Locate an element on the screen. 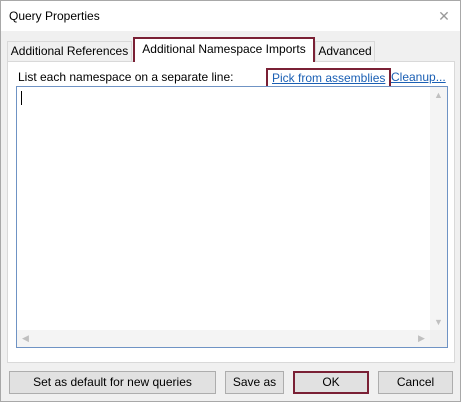  scrollbar-corner is located at coordinates (438, 338).